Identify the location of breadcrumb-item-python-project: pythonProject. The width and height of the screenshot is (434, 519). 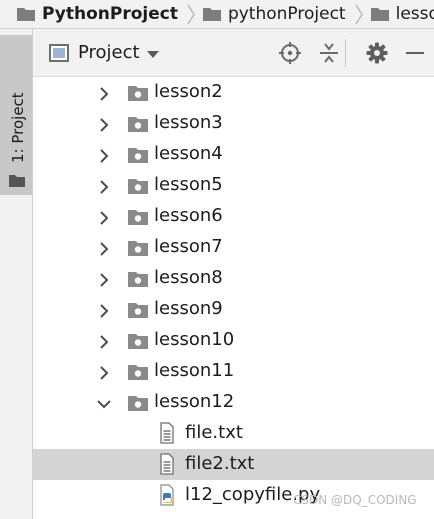
(280, 14).